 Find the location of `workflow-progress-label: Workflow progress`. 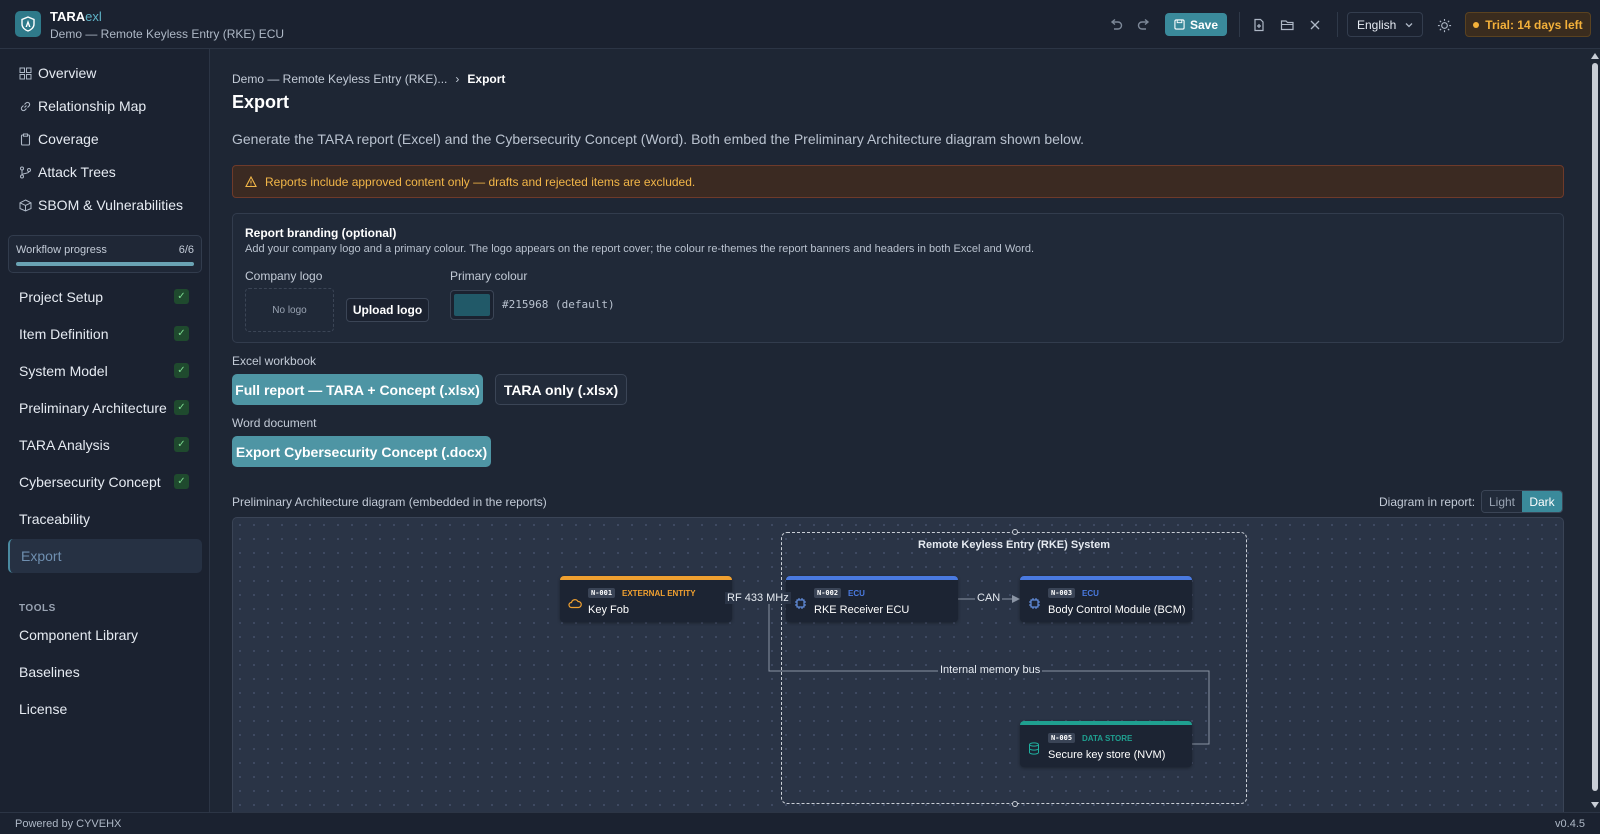

workflow-progress-label: Workflow progress is located at coordinates (61, 250).